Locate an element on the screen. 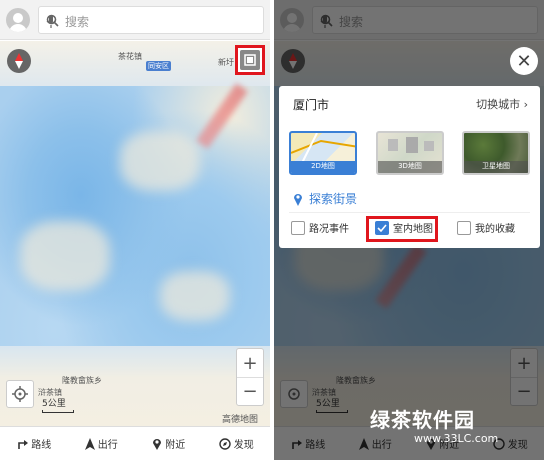 Image resolution: width=544 pixels, height=460 pixels. map-label: 隆教畲族乡 is located at coordinates (82, 380).